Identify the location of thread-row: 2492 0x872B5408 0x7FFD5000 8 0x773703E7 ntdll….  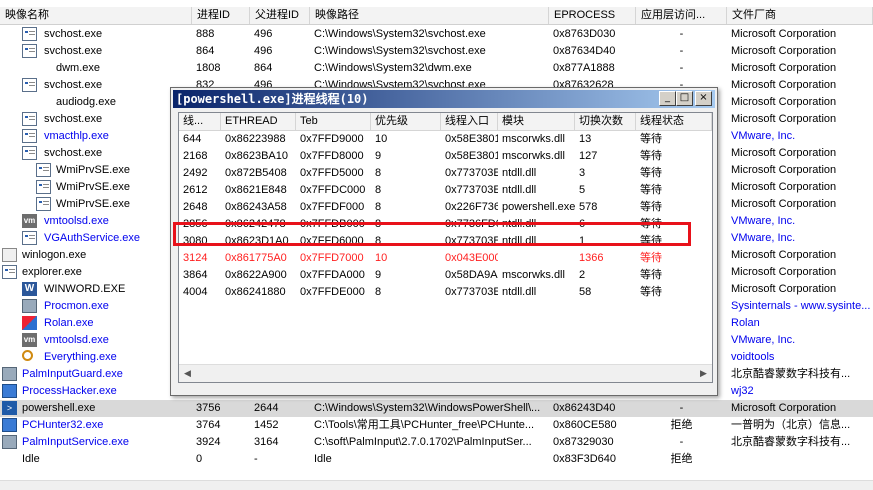
(445, 173).